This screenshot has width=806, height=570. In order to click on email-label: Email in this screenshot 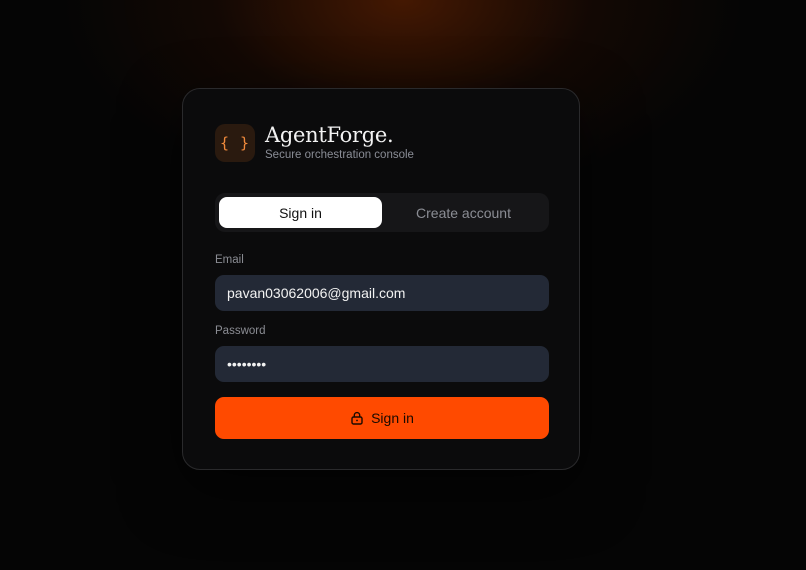, I will do `click(229, 260)`.